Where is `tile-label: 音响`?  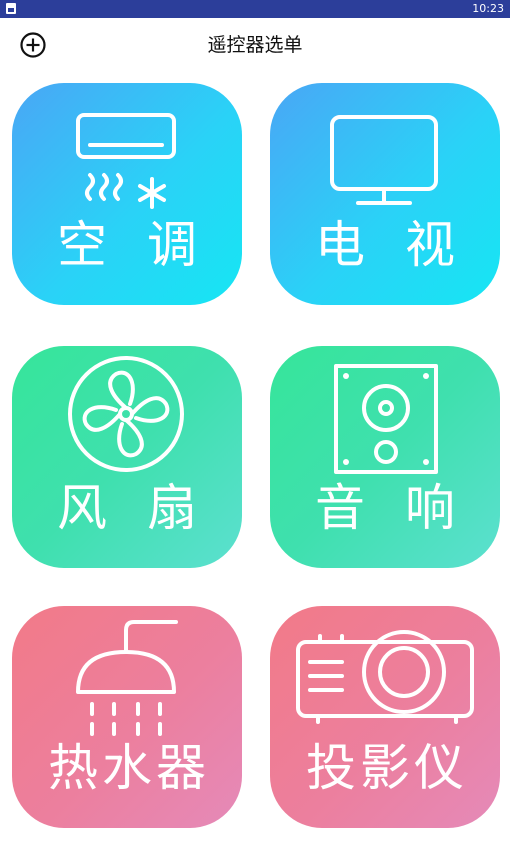
tile-label: 音响 is located at coordinates (405, 508).